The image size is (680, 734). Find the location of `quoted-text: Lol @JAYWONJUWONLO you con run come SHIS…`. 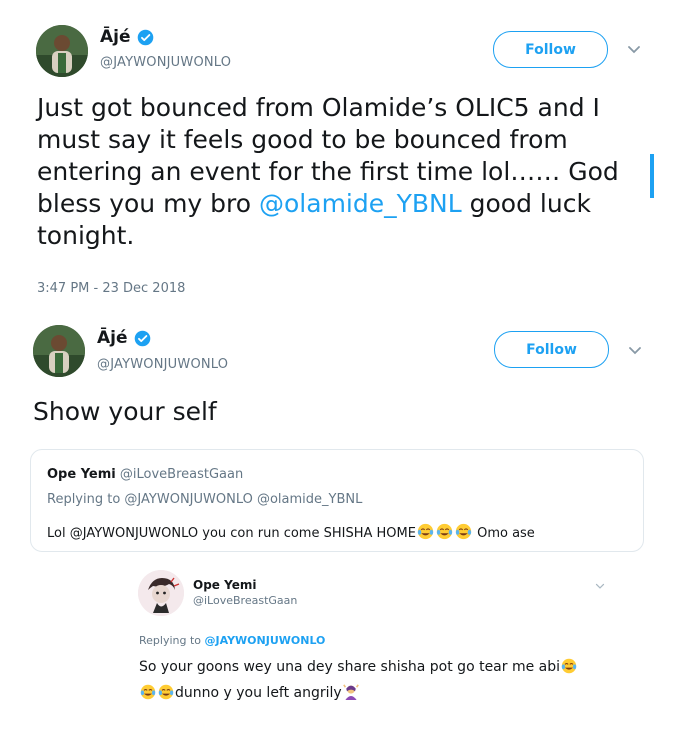

quoted-text: Lol @JAYWONJUWONLO you con run come SHIS… is located at coordinates (291, 532).